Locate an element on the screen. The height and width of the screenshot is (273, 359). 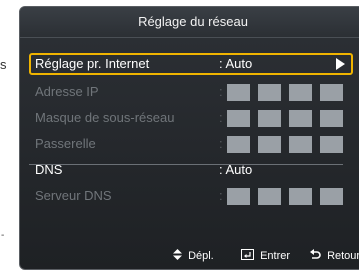
arrow-right-icon is located at coordinates (340, 64).